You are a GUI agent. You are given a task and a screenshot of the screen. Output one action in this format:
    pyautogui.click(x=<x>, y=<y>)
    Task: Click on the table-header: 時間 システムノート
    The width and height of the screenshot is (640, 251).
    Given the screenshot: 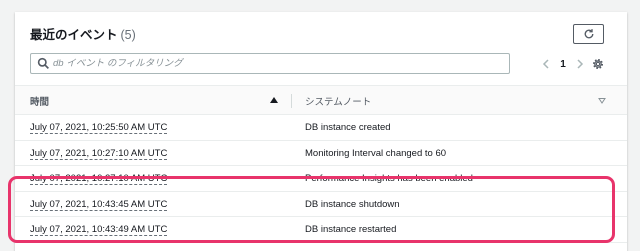 What is the action you would take?
    pyautogui.click(x=321, y=100)
    